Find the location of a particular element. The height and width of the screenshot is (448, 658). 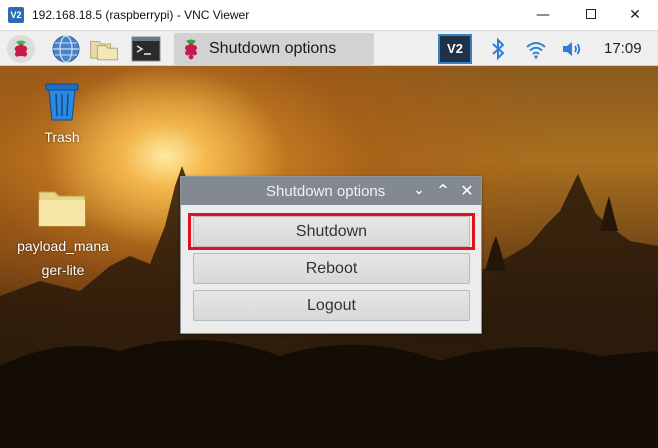

logout-button: Logout is located at coordinates (331, 305).